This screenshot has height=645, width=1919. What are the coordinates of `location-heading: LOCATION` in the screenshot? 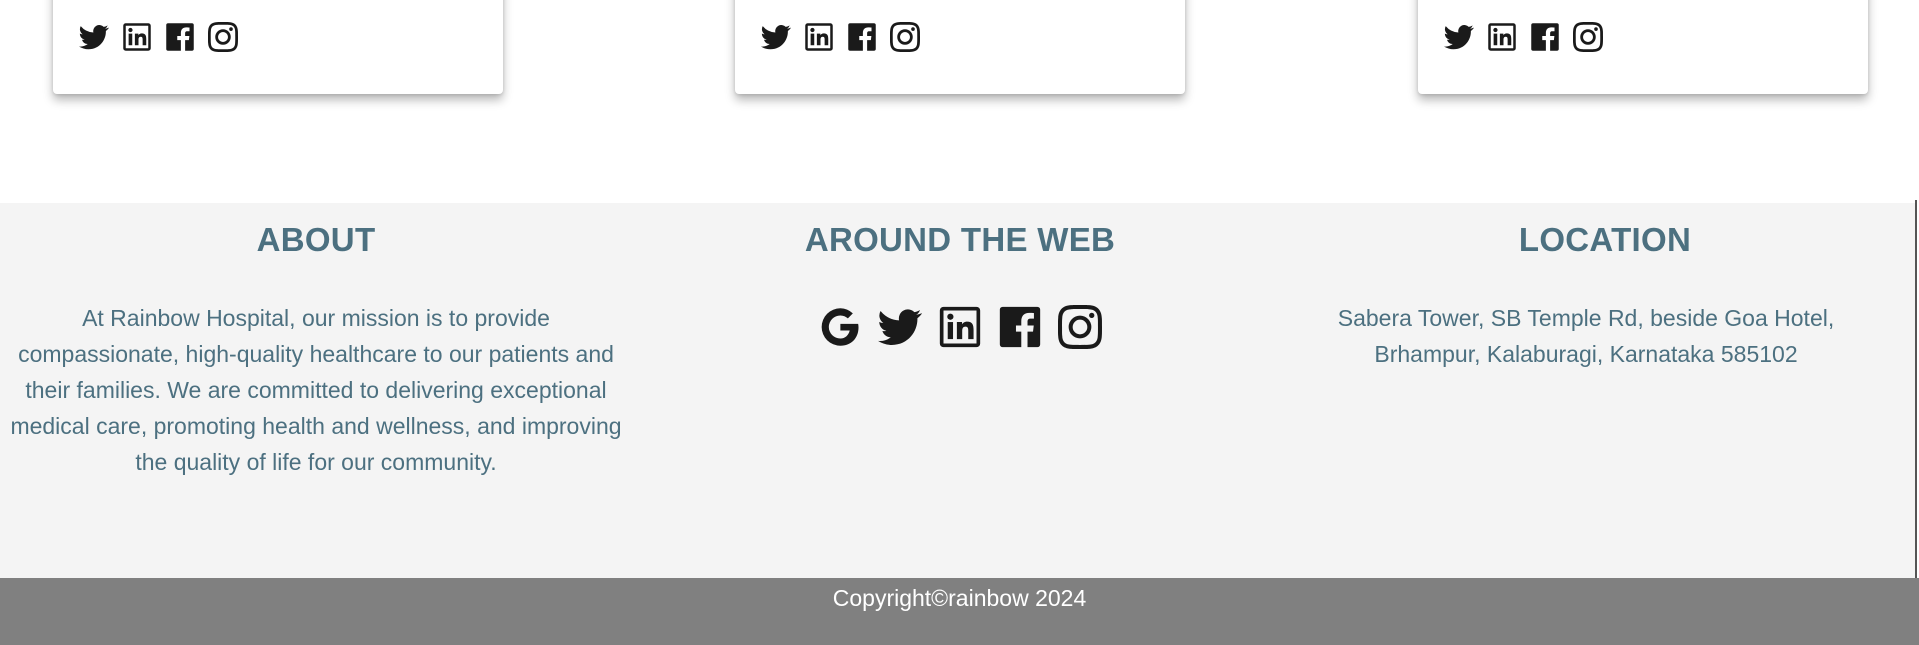 It's located at (1605, 239).